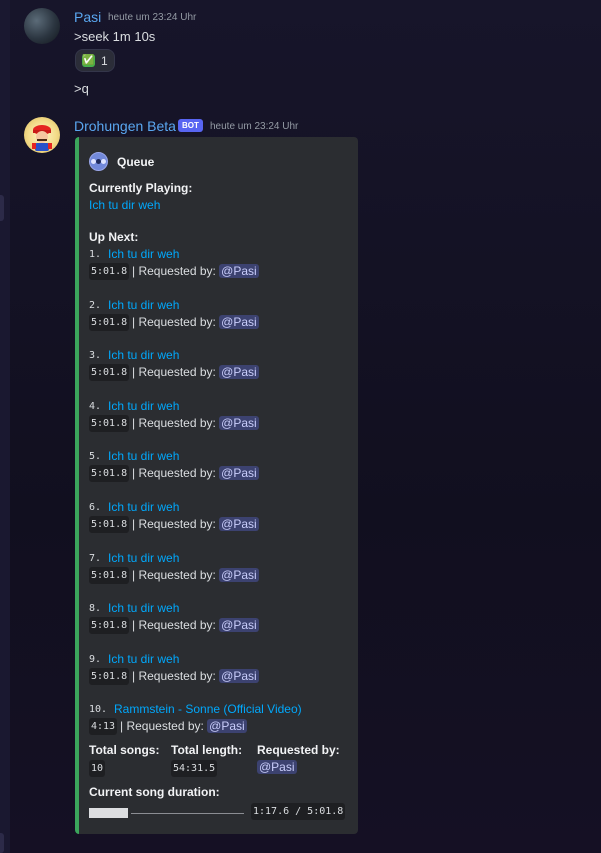 This screenshot has height=853, width=601. I want to click on field-requested-by-label: Requested by:, so click(298, 750).